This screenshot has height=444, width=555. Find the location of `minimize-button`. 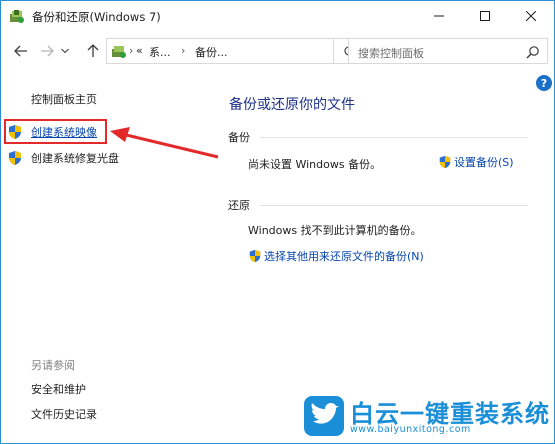

minimize-button is located at coordinates (439, 16).